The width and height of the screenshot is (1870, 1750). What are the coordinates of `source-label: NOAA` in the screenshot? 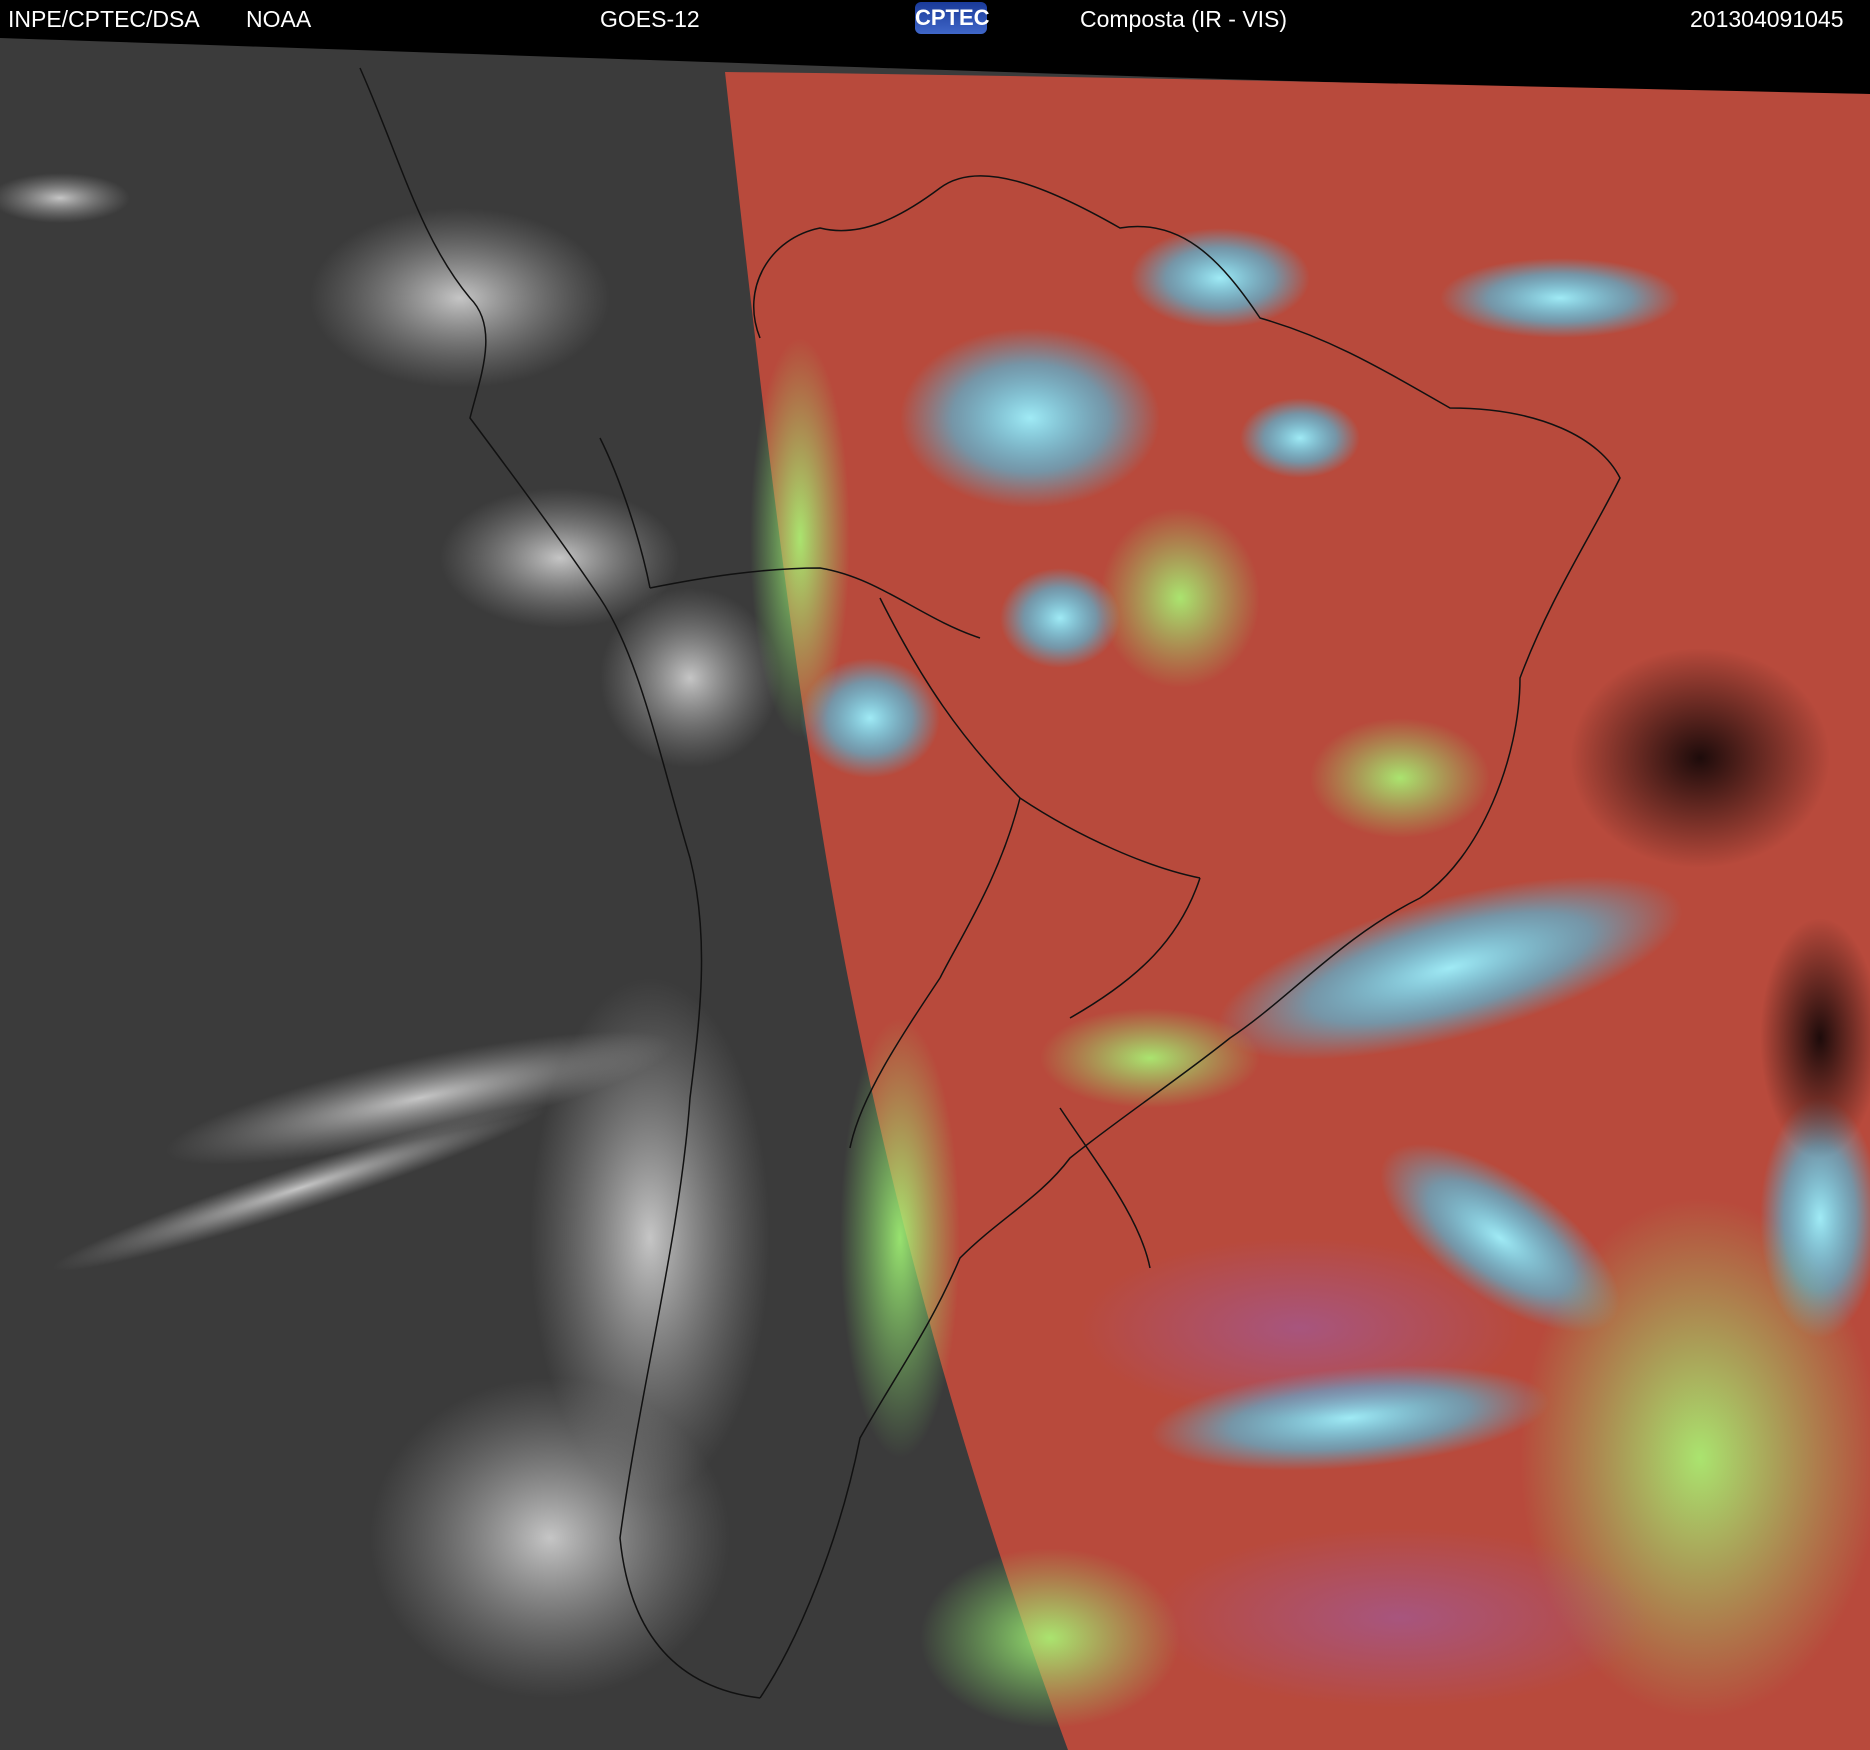 It's located at (279, 19).